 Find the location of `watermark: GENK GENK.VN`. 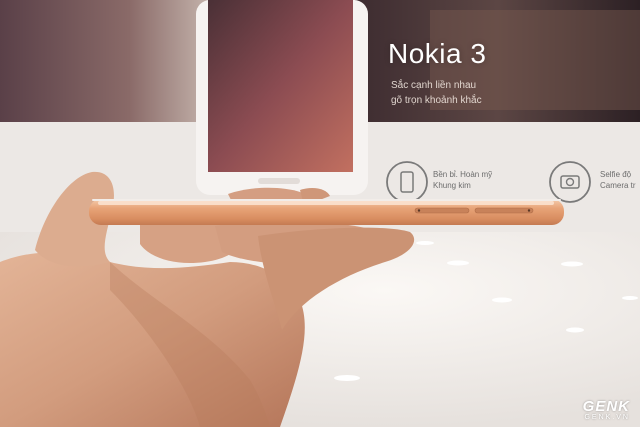

watermark: GENK GENK.VN is located at coordinates (606, 409).